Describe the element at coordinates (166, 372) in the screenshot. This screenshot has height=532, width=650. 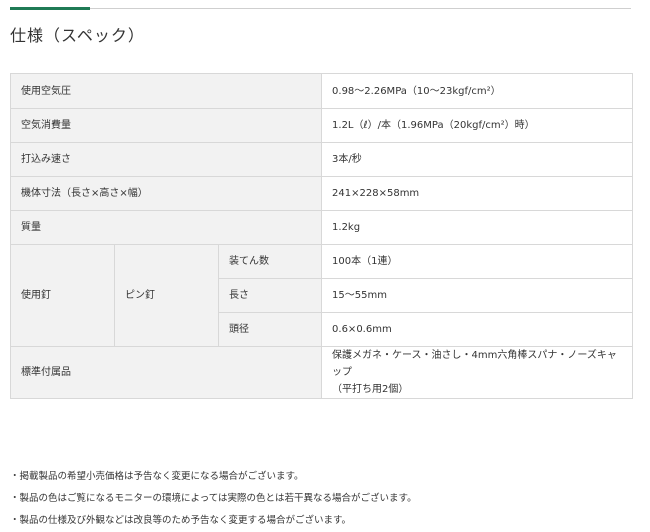
I see `spec-label: 標準付属品` at that location.